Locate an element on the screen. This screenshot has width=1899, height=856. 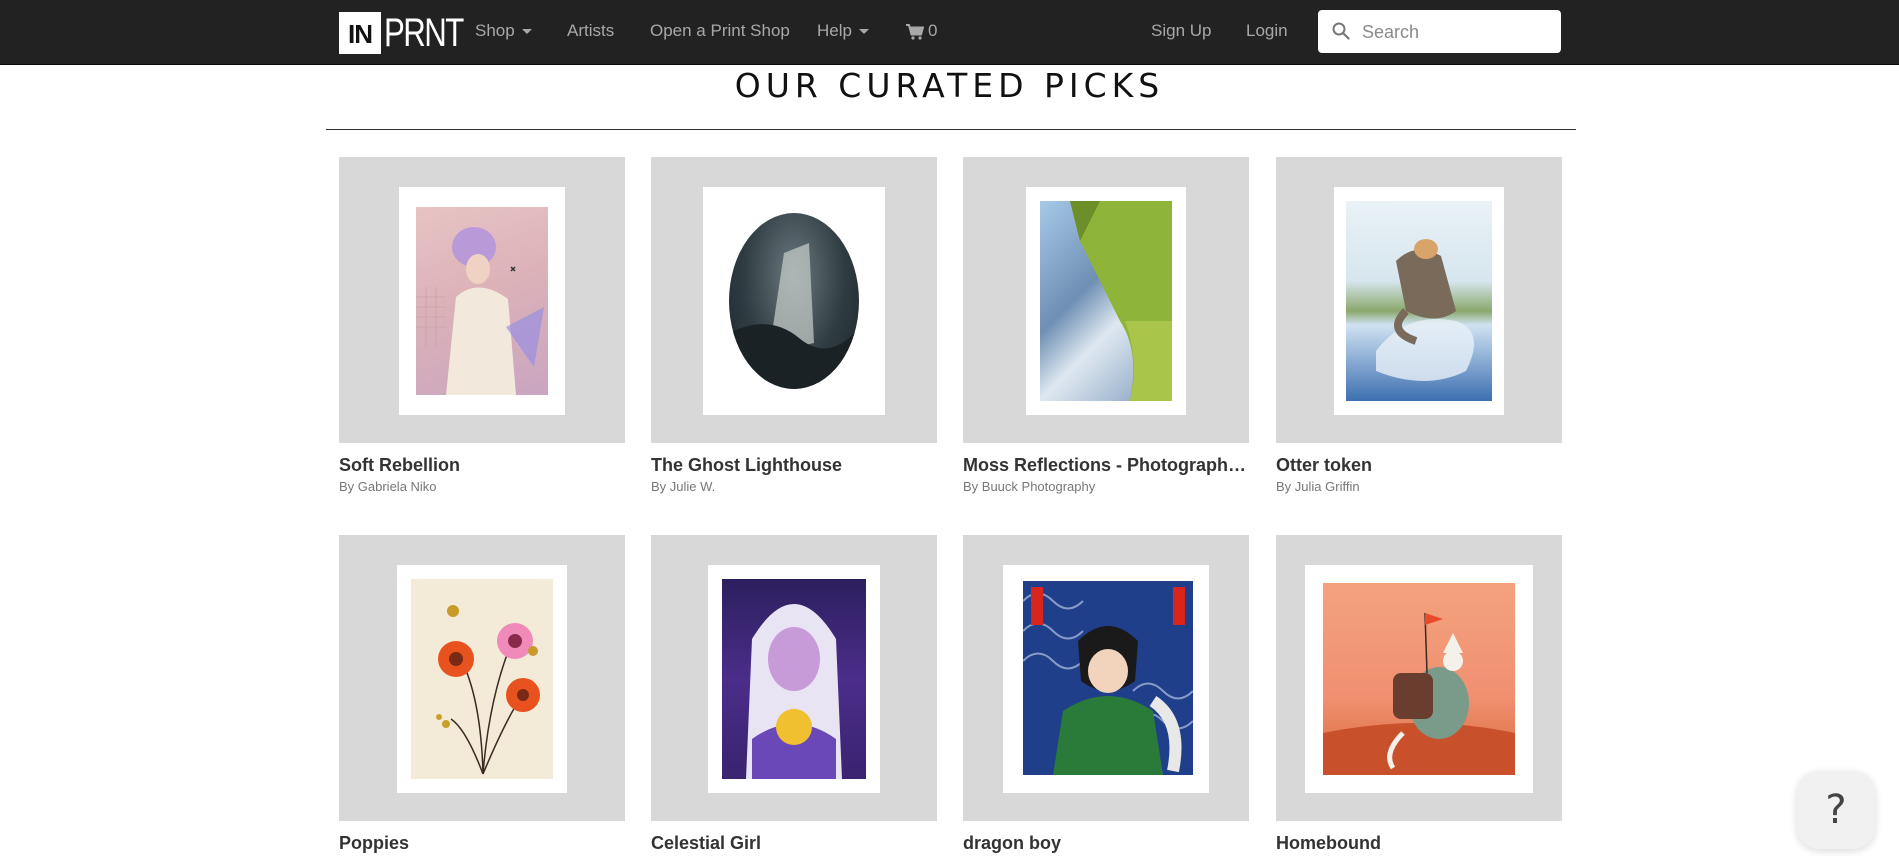
logo-prnt-text: PRNT is located at coordinates (424, 33).